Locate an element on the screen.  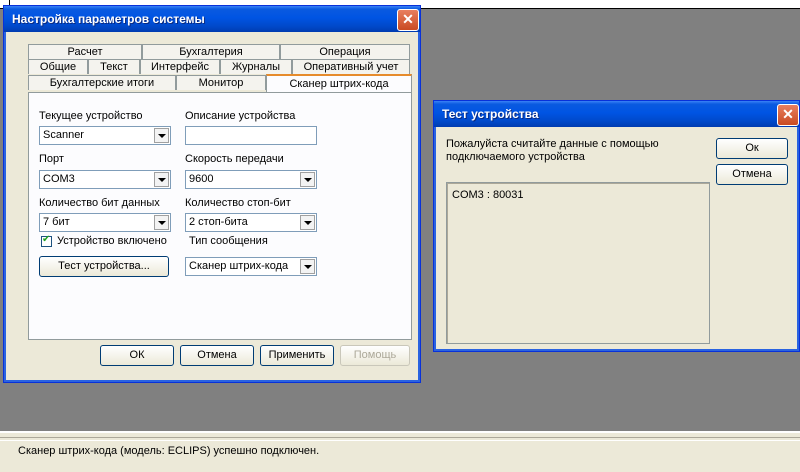
test-ok-button: Ок is located at coordinates (752, 148).